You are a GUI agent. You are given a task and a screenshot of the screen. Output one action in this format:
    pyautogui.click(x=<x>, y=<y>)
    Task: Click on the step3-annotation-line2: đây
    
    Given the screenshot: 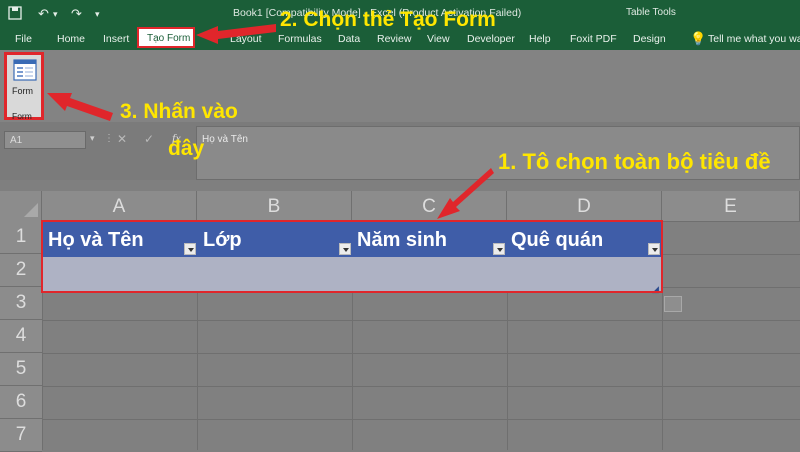 What is the action you would take?
    pyautogui.click(x=186, y=148)
    